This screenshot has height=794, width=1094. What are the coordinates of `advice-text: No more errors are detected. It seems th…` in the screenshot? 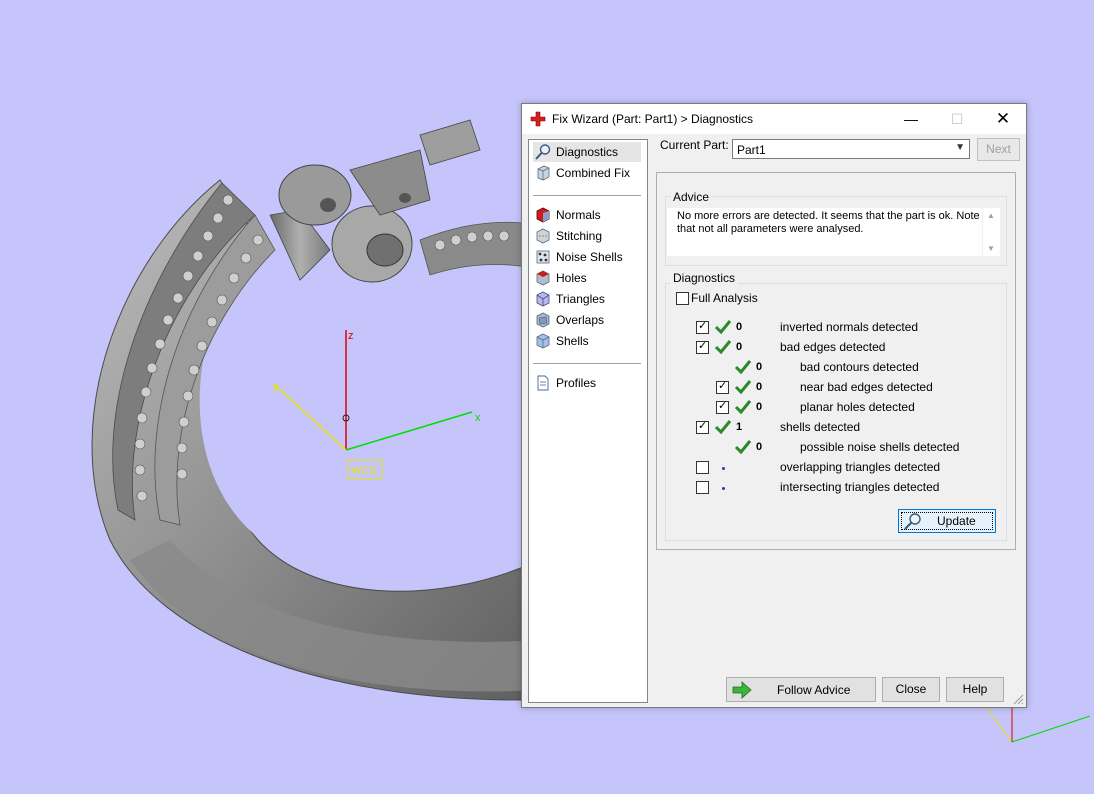 It's located at (828, 222).